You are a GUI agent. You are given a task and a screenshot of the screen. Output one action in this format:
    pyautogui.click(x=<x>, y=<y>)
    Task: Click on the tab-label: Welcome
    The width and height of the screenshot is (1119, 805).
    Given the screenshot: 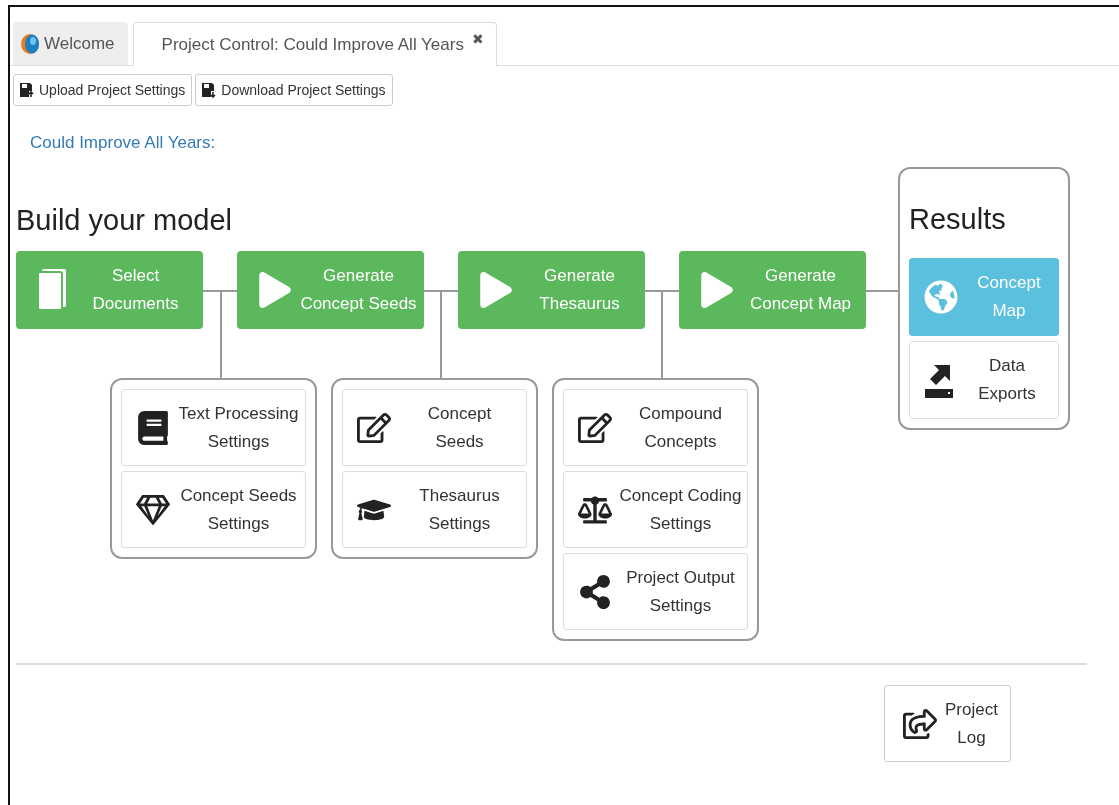 What is the action you would take?
    pyautogui.click(x=79, y=44)
    